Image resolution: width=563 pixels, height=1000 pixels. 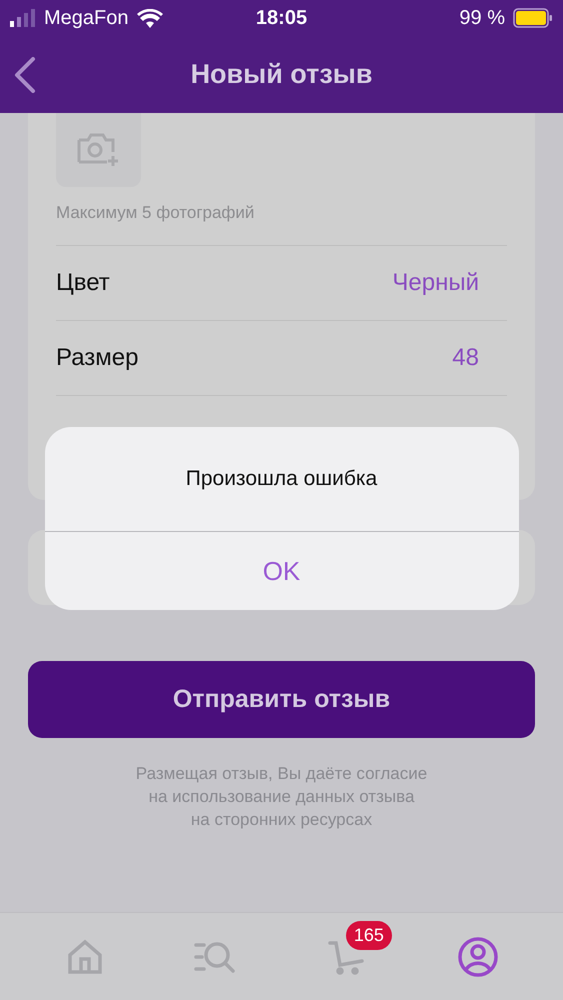 What do you see at coordinates (281, 74) in the screenshot?
I see `screen-title: Новый отзыв` at bounding box center [281, 74].